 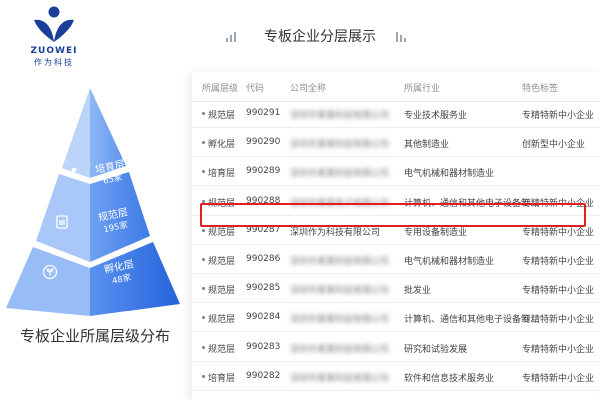 What do you see at coordinates (554, 145) in the screenshot?
I see `cell-tag: 创新型中小企业` at bounding box center [554, 145].